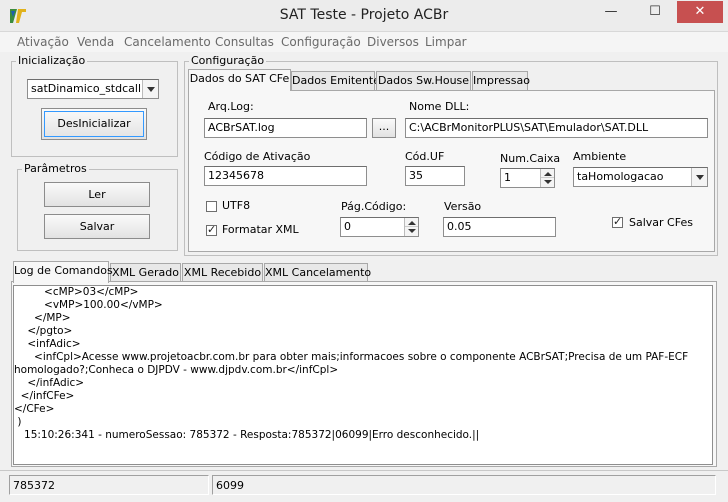 This screenshot has height=502, width=728. Describe the element at coordinates (43, 42) in the screenshot. I see `menu-ativacao: Ativação` at that location.